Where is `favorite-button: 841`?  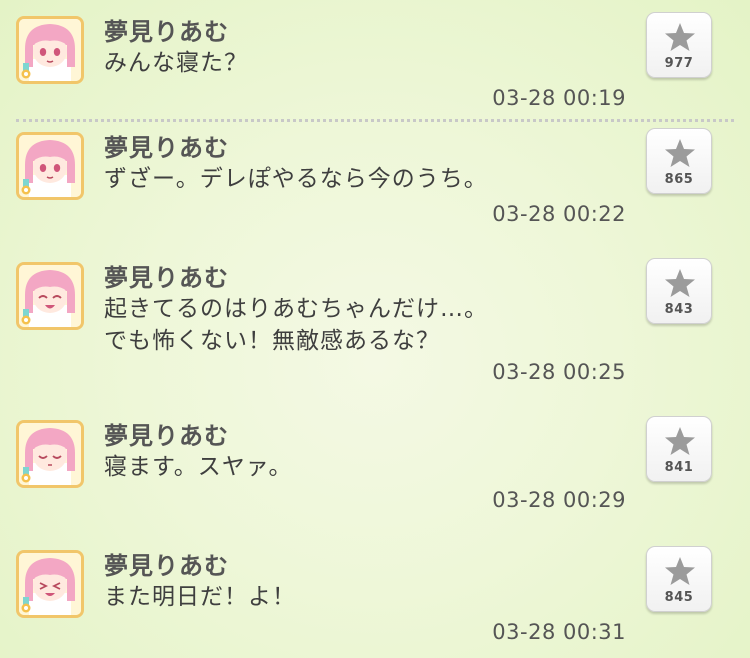
favorite-button: 841 is located at coordinates (679, 449).